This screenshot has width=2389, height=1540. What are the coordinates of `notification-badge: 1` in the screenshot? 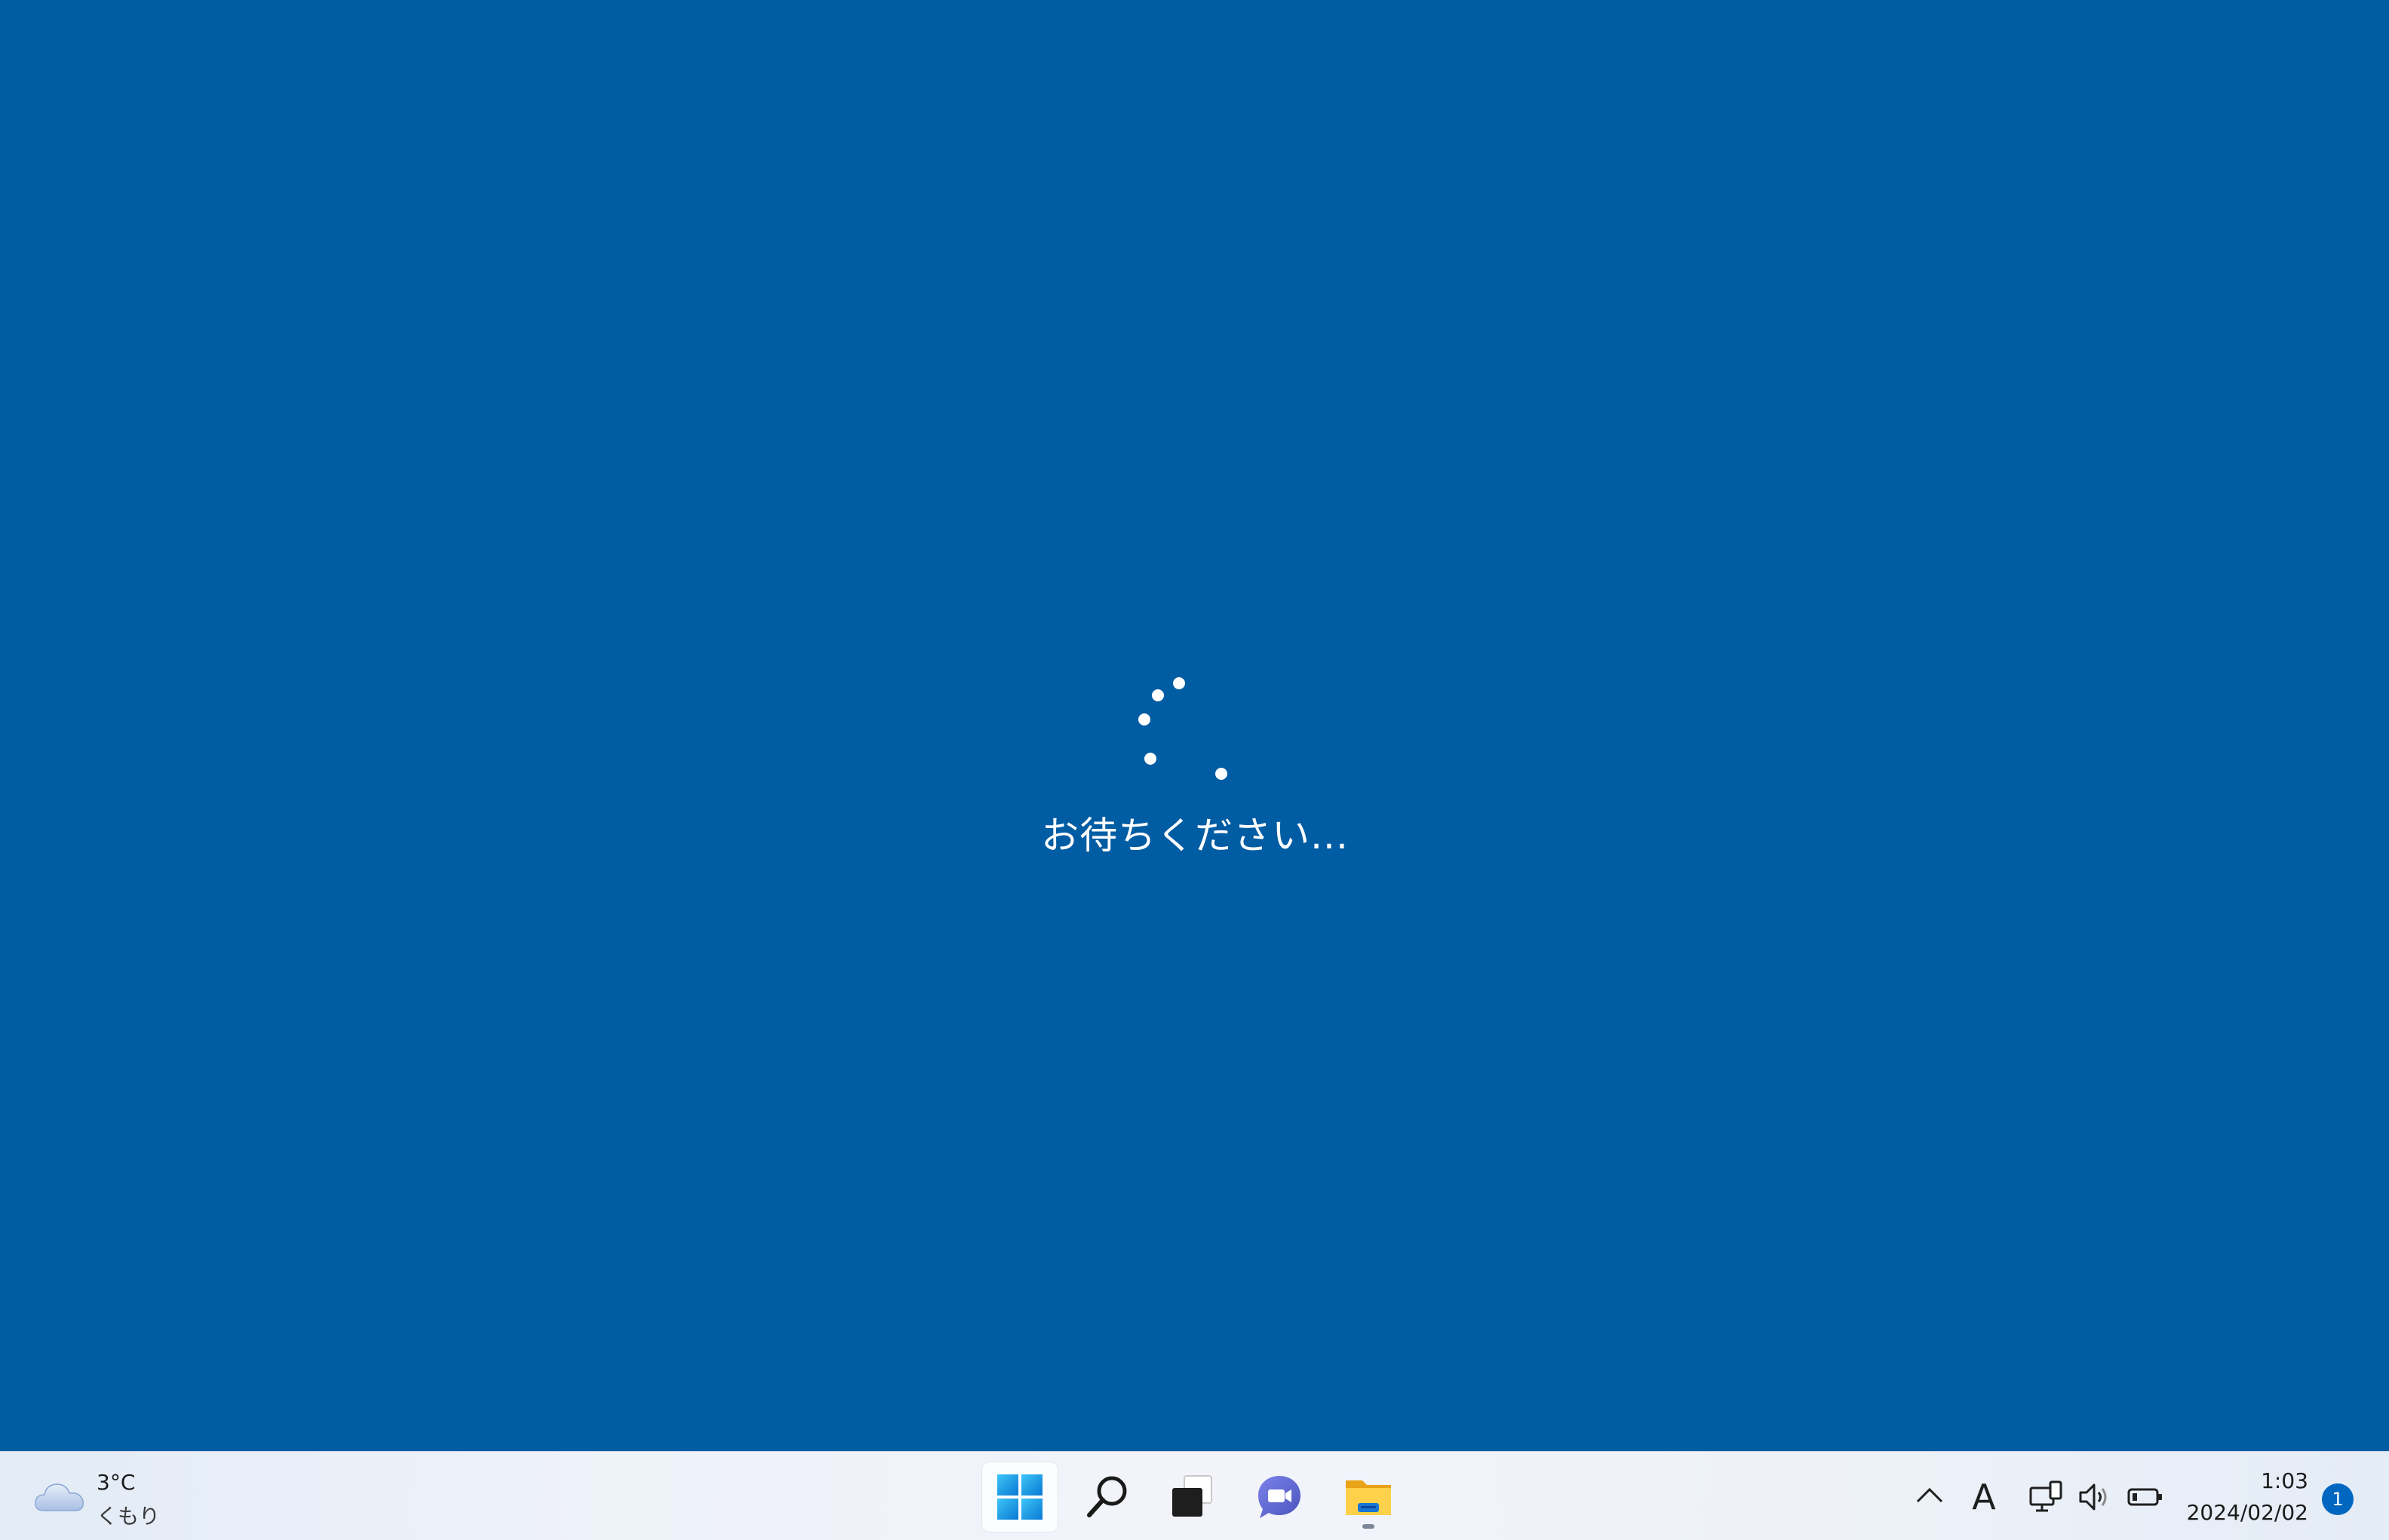 It's located at (2338, 1499).